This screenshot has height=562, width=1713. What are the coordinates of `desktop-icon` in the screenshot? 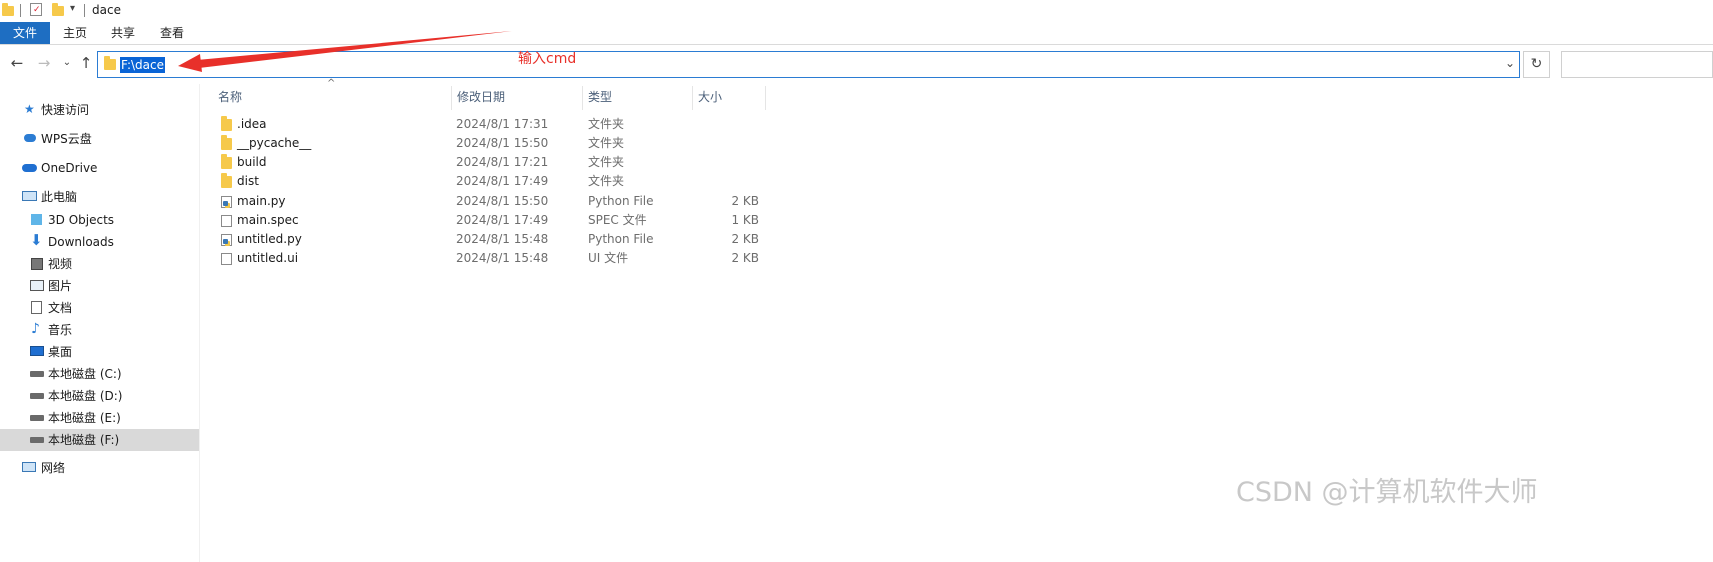 It's located at (37, 351).